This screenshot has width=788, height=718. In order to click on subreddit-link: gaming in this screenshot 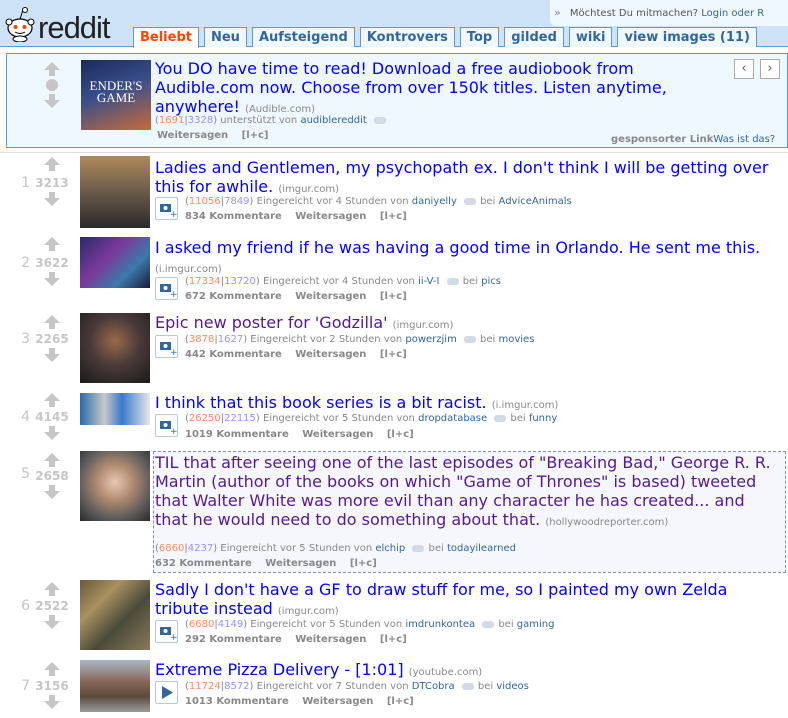, I will do `click(536, 624)`.